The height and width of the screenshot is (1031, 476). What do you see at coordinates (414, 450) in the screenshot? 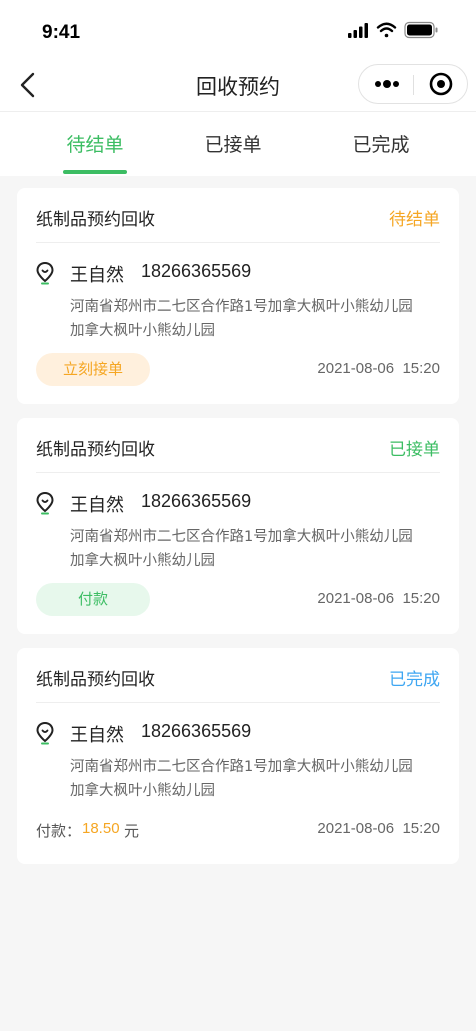
I see `status-badge: 已接单` at bounding box center [414, 450].